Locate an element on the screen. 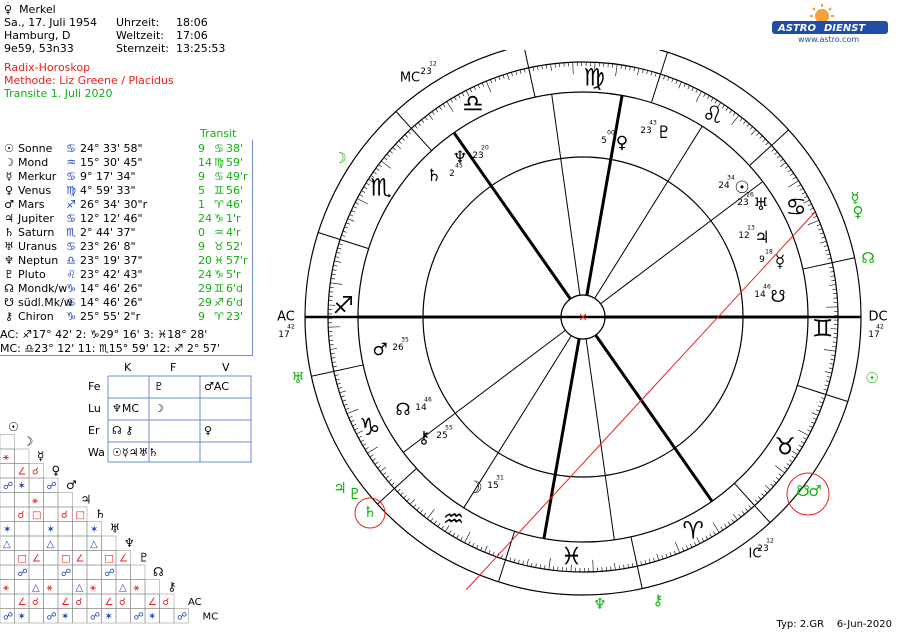 The width and height of the screenshot is (900, 633). aspect-symbol: ☌ is located at coordinates (122, 602).